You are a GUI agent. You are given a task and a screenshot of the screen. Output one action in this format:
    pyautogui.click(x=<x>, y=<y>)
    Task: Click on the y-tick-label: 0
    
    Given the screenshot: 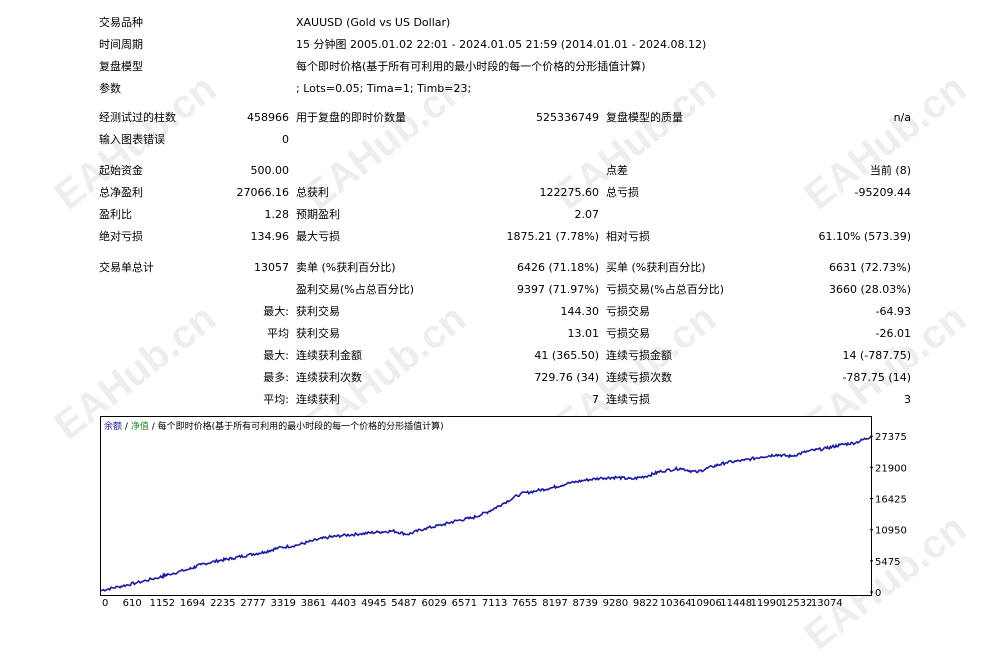 What is the action you would take?
    pyautogui.click(x=878, y=593)
    